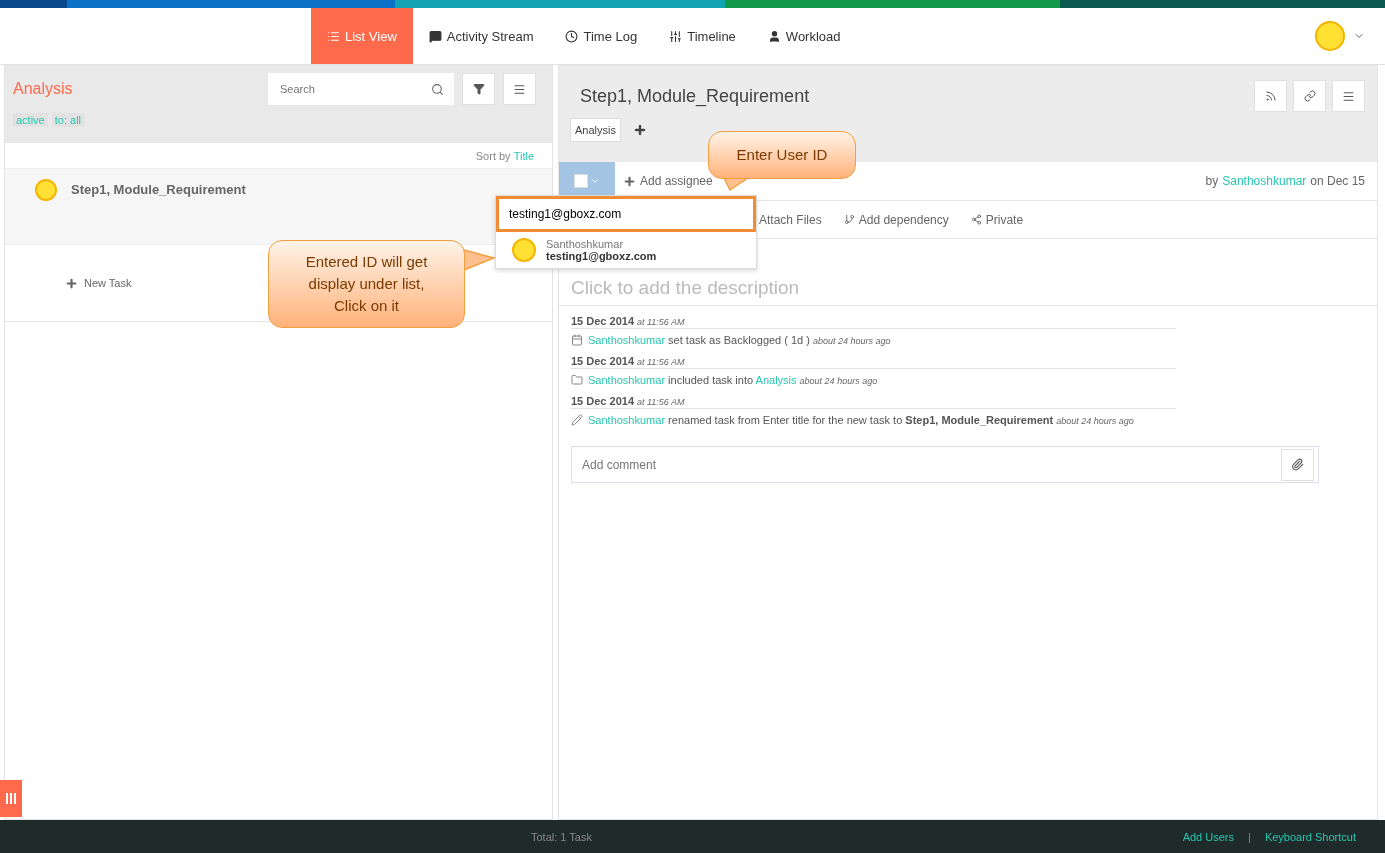 This screenshot has height=853, width=1385. Describe the element at coordinates (577, 340) in the screenshot. I see `calendar-icon` at that location.